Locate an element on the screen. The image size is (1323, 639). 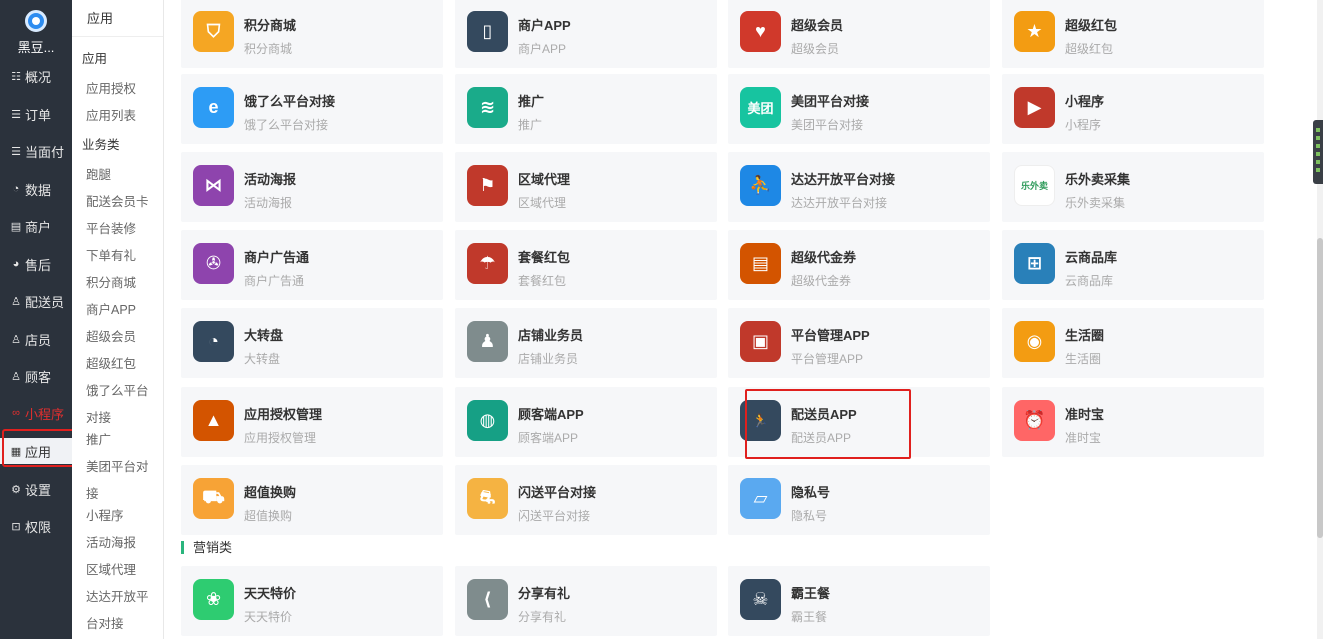
app-card: ⟨ 分享有礼 分享有礼 is located at coordinates (586, 601).